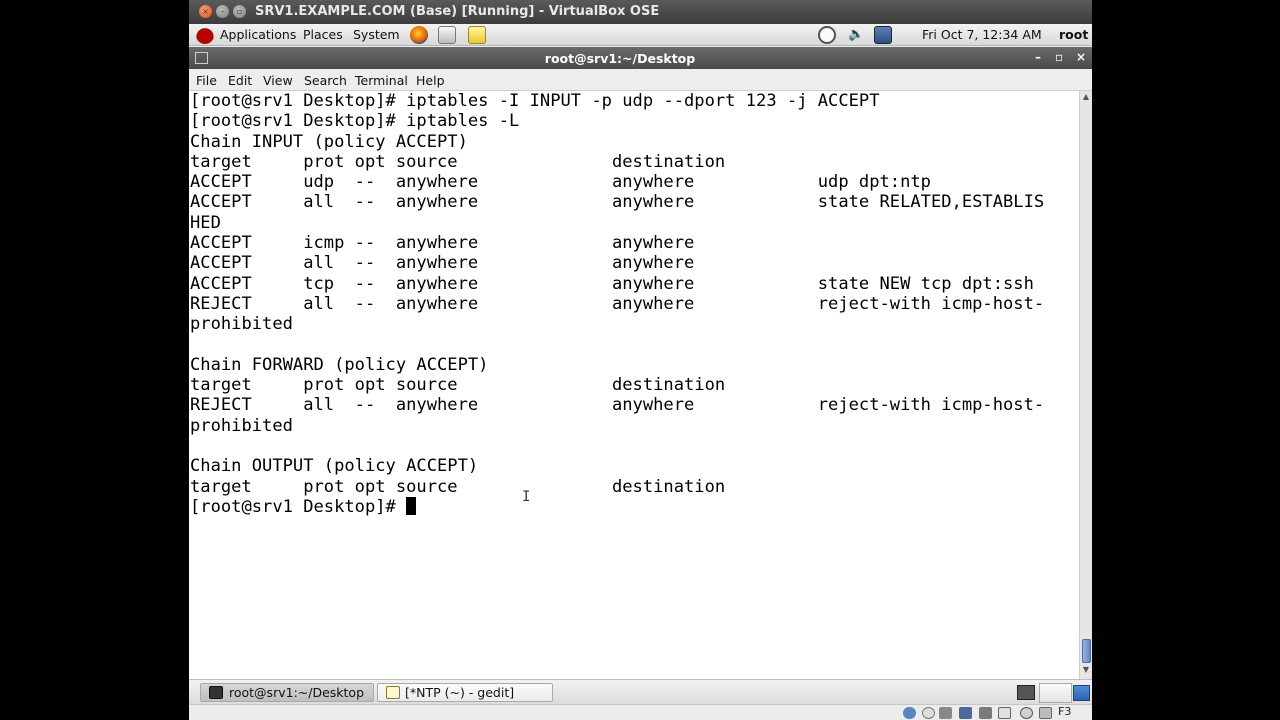 The width and height of the screenshot is (1280, 720). What do you see at coordinates (205, 222) in the screenshot?
I see `terminal-line: HED` at bounding box center [205, 222].